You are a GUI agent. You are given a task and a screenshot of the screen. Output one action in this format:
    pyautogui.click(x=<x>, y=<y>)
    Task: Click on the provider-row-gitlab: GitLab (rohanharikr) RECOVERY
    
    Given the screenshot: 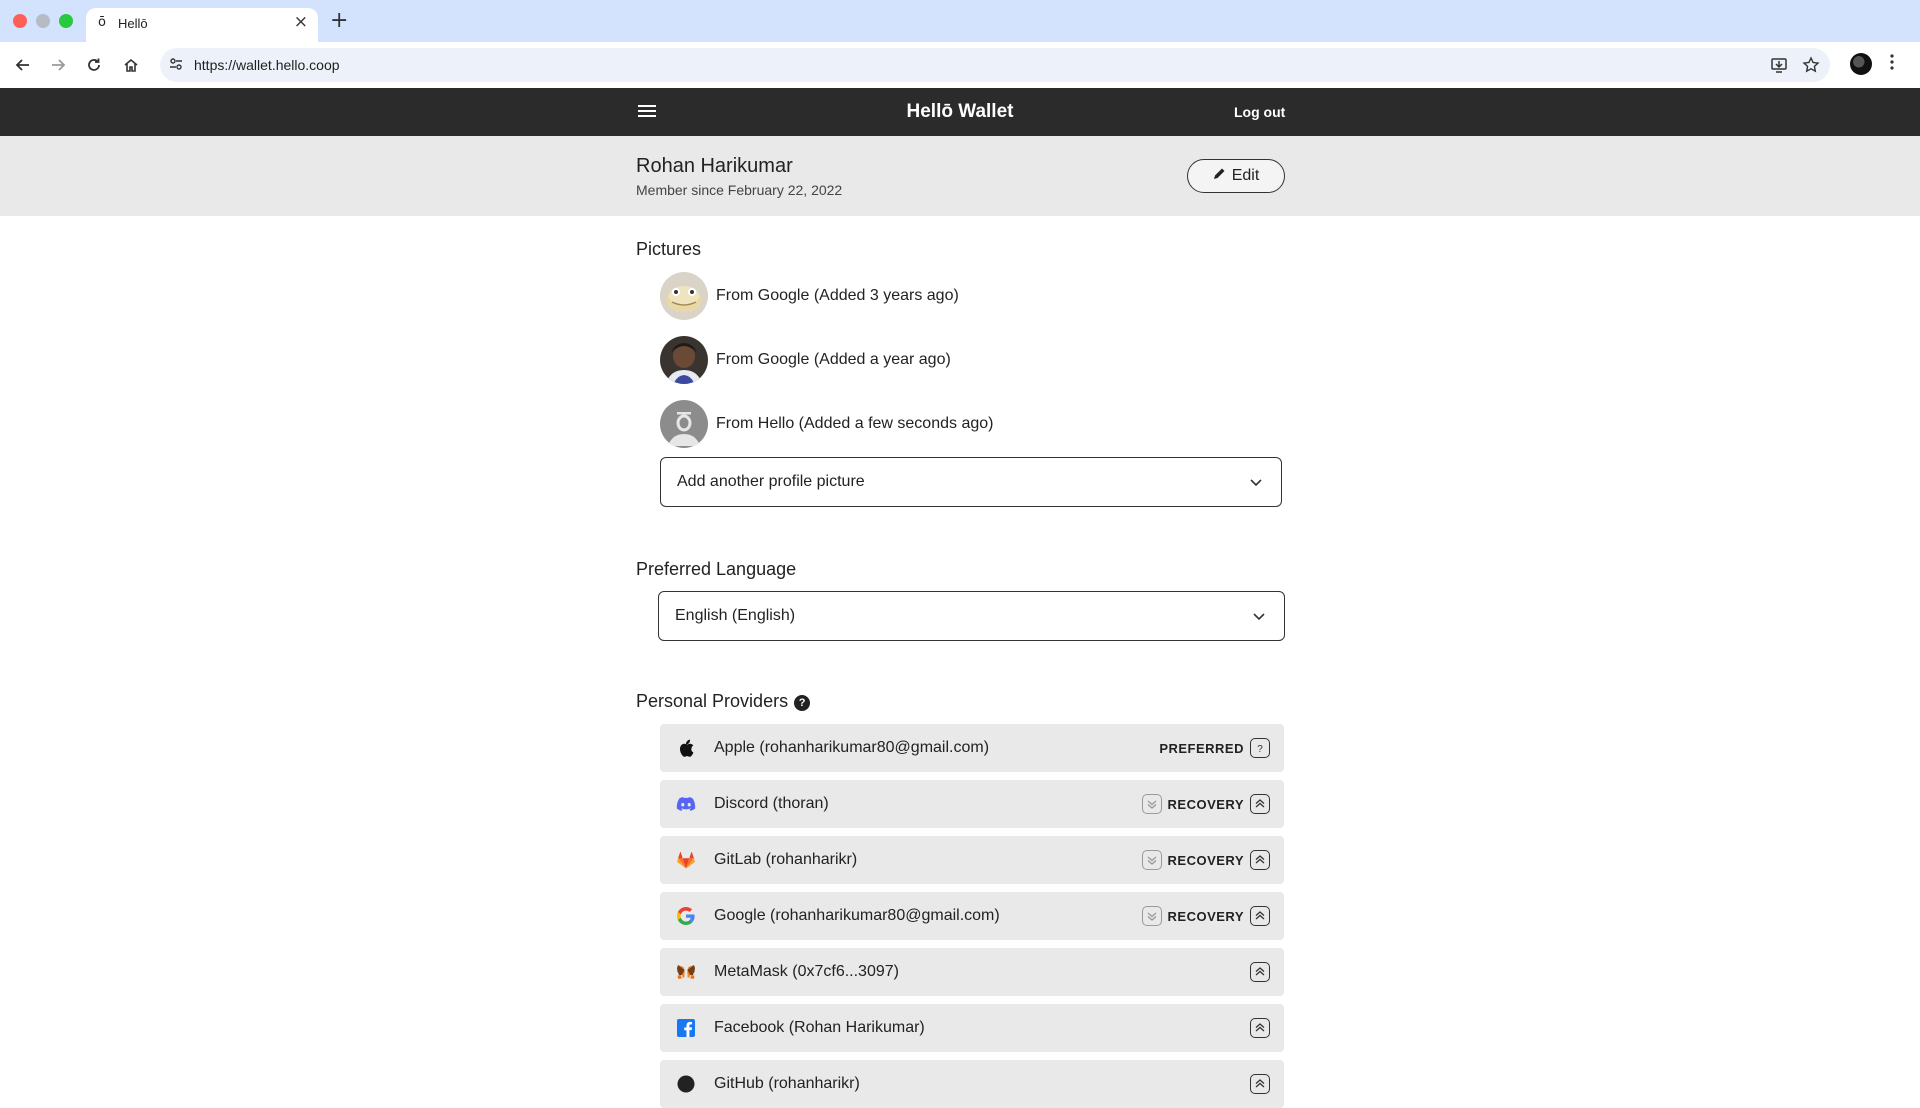 What is the action you would take?
    pyautogui.click(x=972, y=860)
    